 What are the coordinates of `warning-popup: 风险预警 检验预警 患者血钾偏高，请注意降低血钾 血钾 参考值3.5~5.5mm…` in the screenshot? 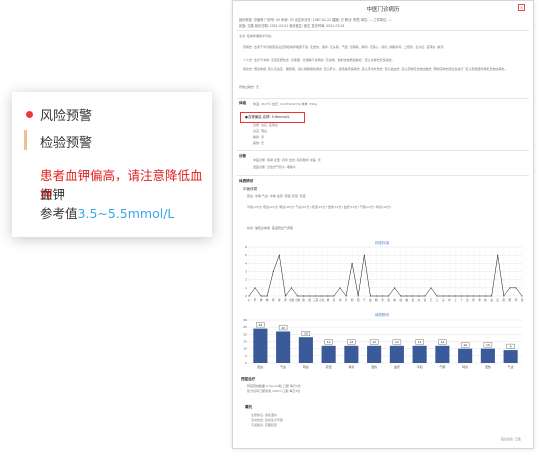 It's located at (112, 164).